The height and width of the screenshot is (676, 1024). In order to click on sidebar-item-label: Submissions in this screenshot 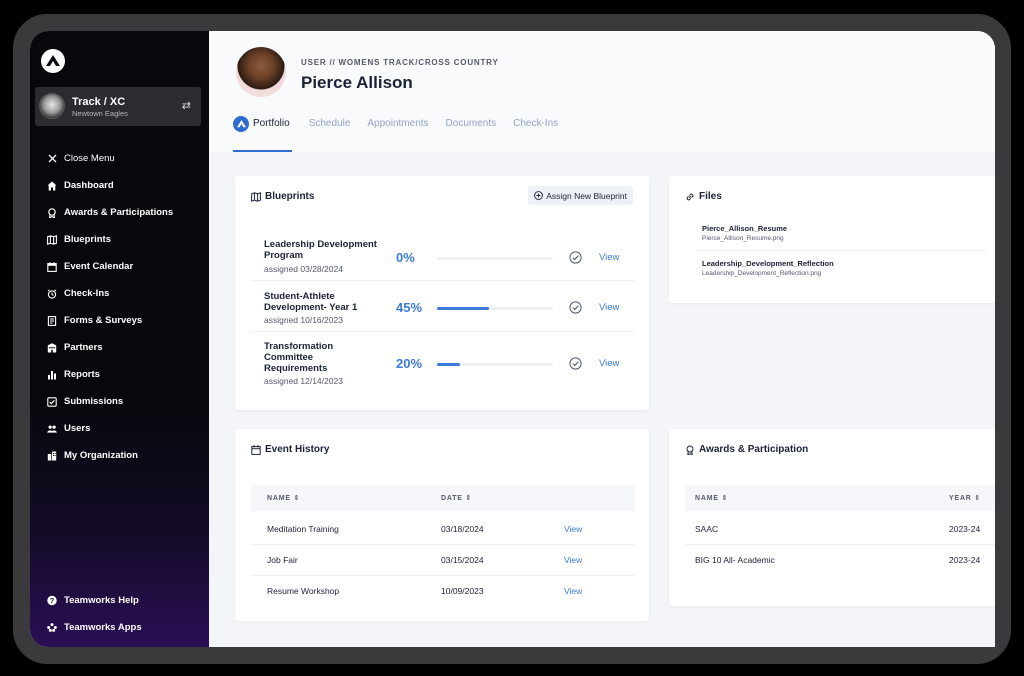, I will do `click(94, 401)`.